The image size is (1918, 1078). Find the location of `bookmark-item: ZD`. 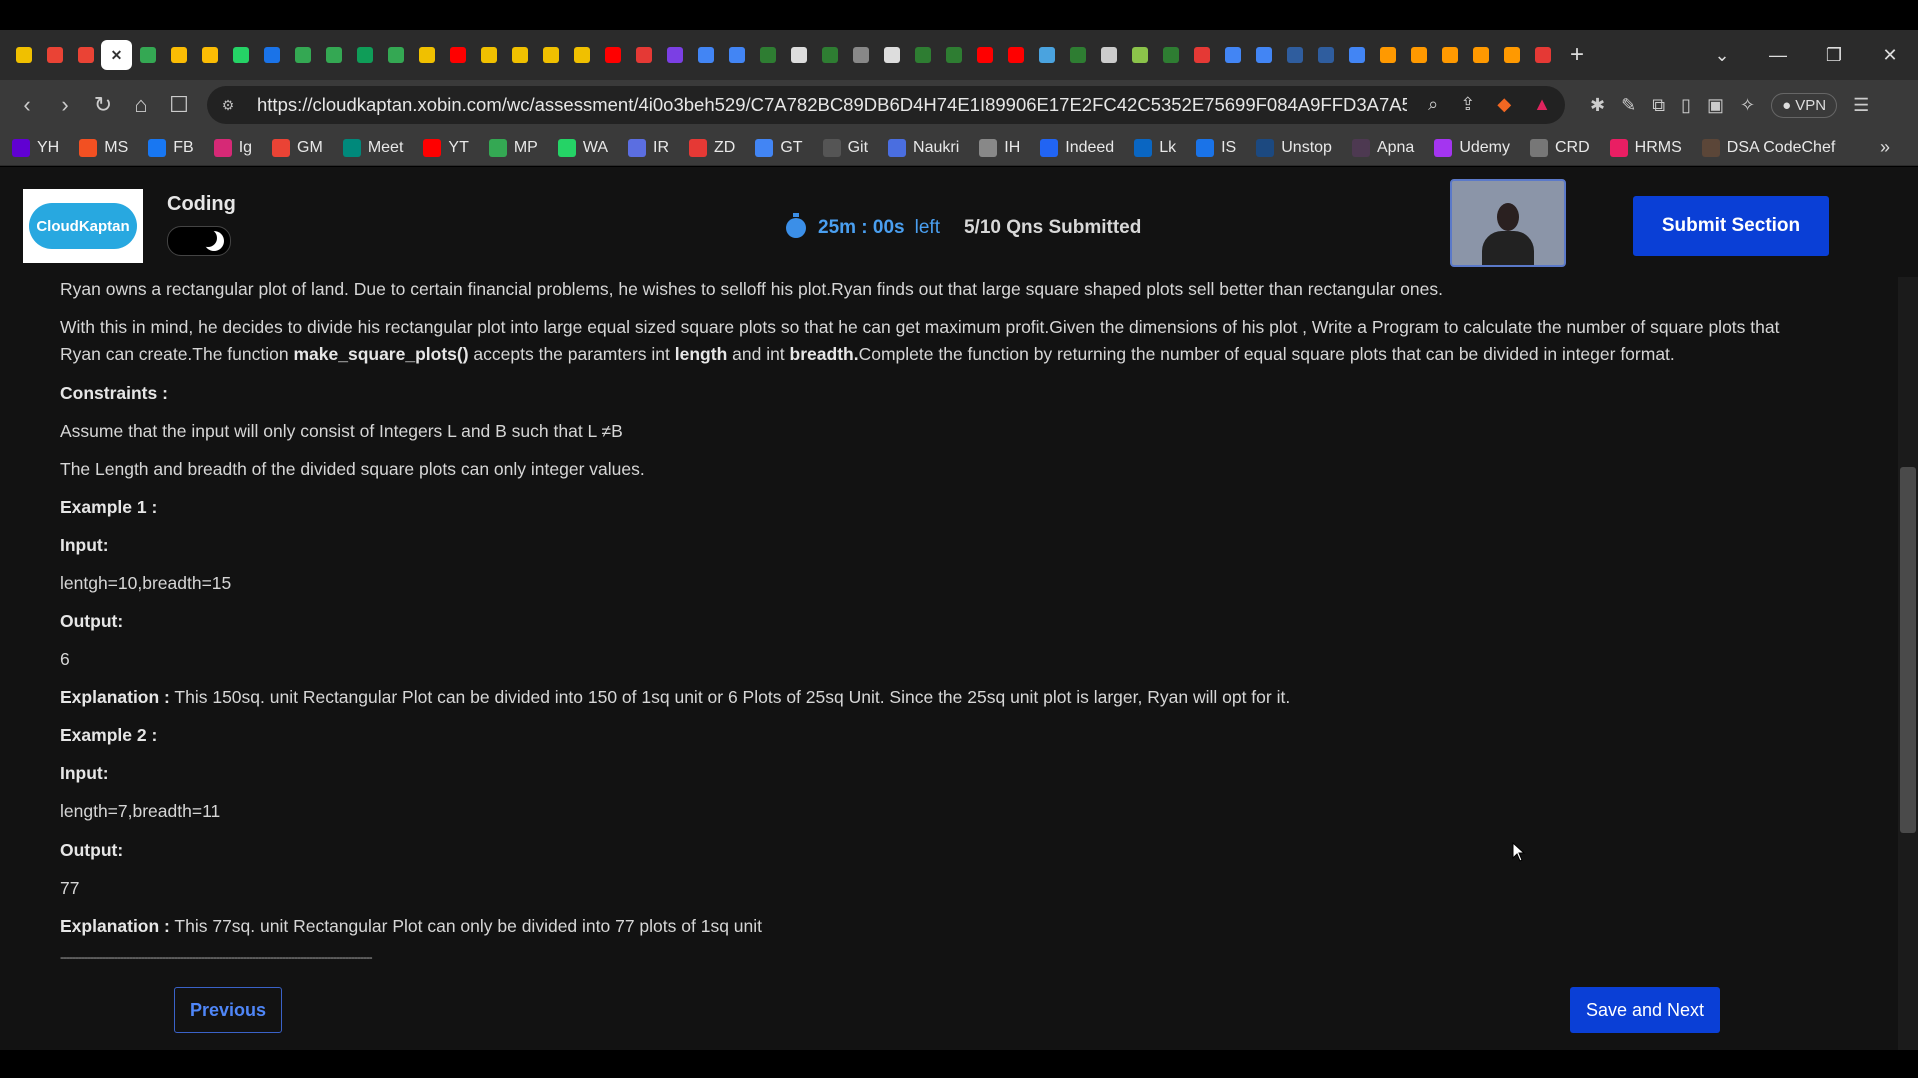

bookmark-item: ZD is located at coordinates (712, 147).